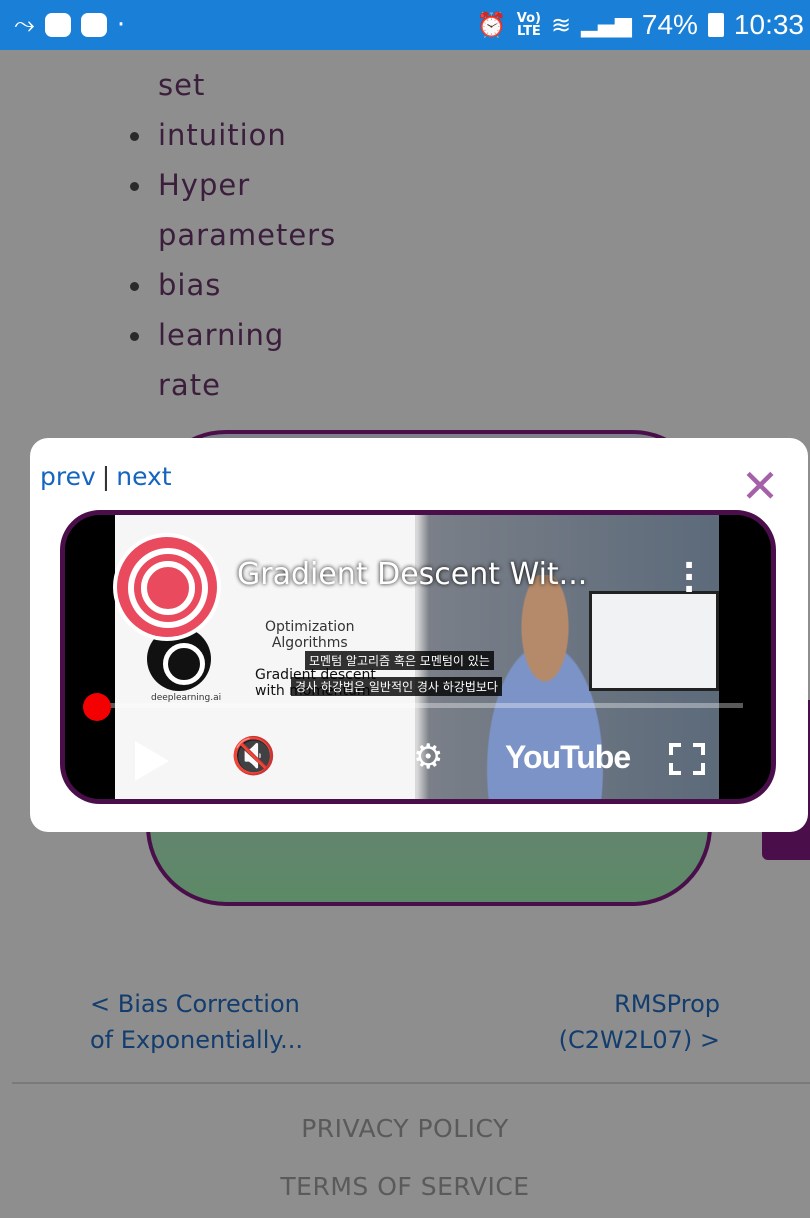 This screenshot has width=810, height=1218. I want to click on close-icon: ✕, so click(760, 486).